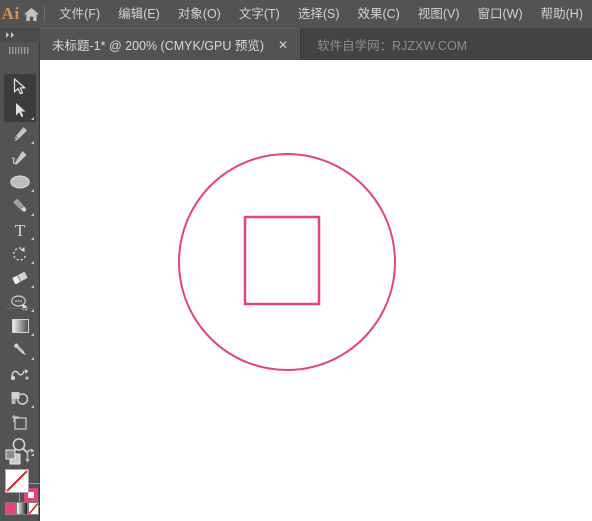 Image resolution: width=592 pixels, height=521 pixels. I want to click on none-button, so click(33, 508).